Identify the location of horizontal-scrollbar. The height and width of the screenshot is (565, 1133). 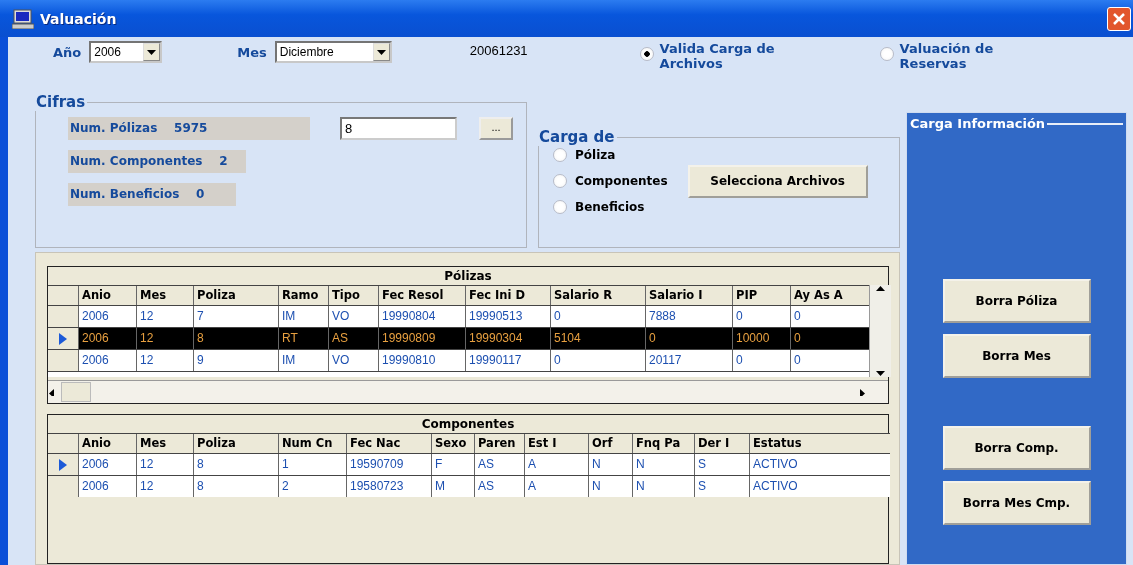
(468, 391).